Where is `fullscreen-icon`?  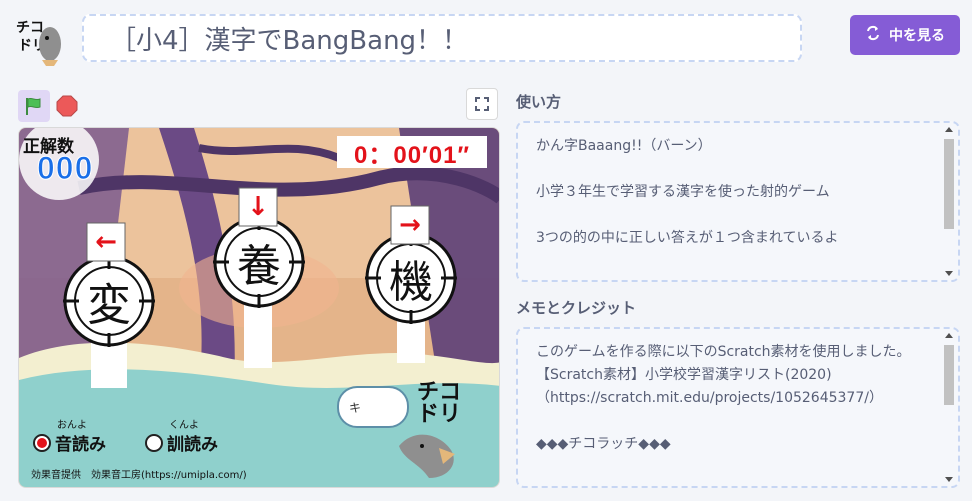 fullscreen-icon is located at coordinates (482, 104).